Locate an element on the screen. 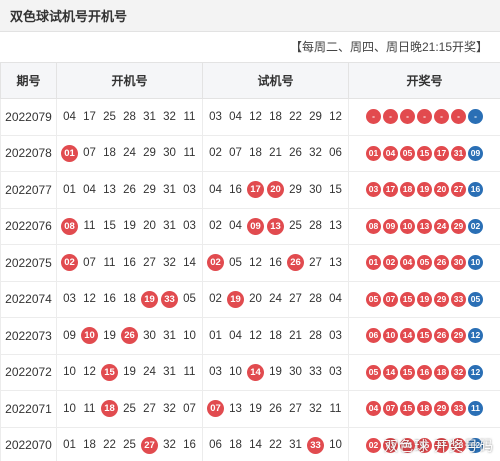 The width and height of the screenshot is (500, 461). shiji-cell: 01 04 12 18 21 28 03 is located at coordinates (275, 336).